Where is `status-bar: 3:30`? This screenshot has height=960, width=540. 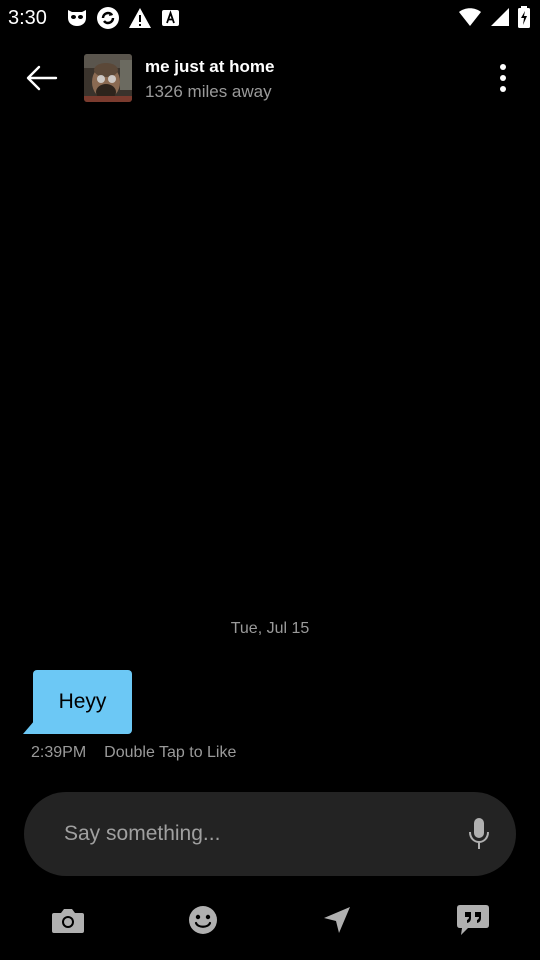 status-bar: 3:30 is located at coordinates (270, 18).